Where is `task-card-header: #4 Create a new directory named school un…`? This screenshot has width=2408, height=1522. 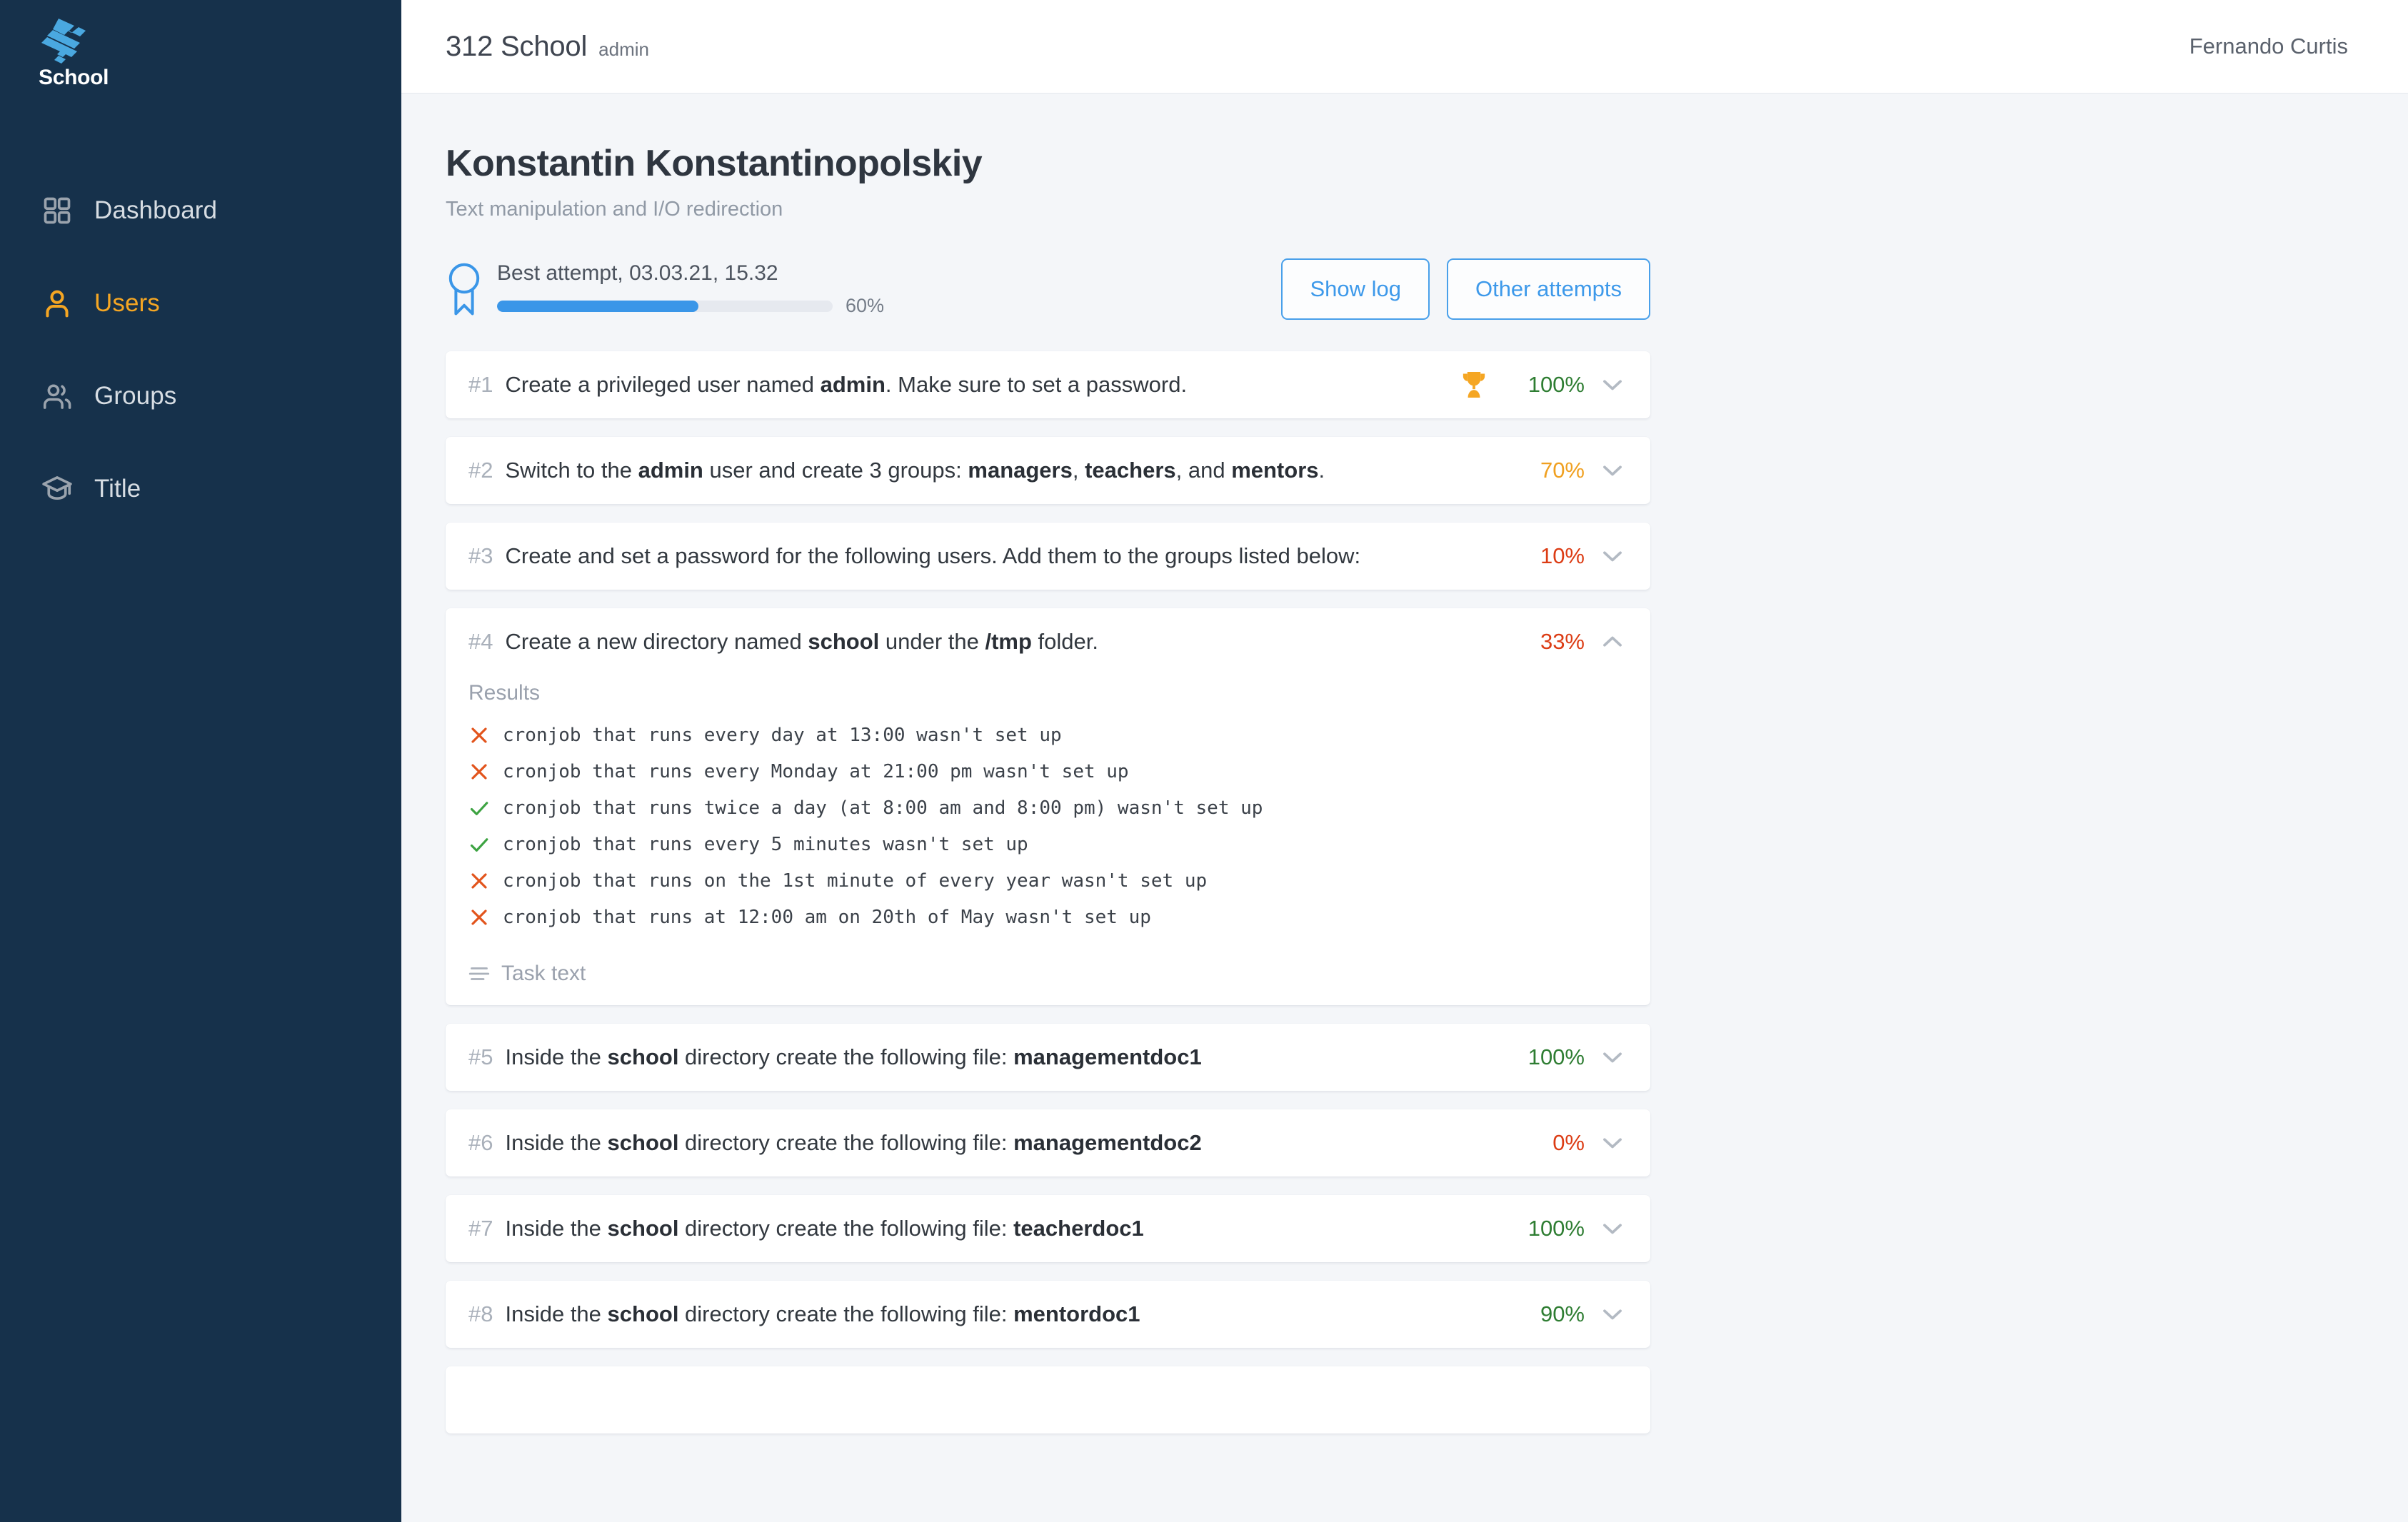 task-card-header: #4 Create a new directory named school un… is located at coordinates (1048, 641).